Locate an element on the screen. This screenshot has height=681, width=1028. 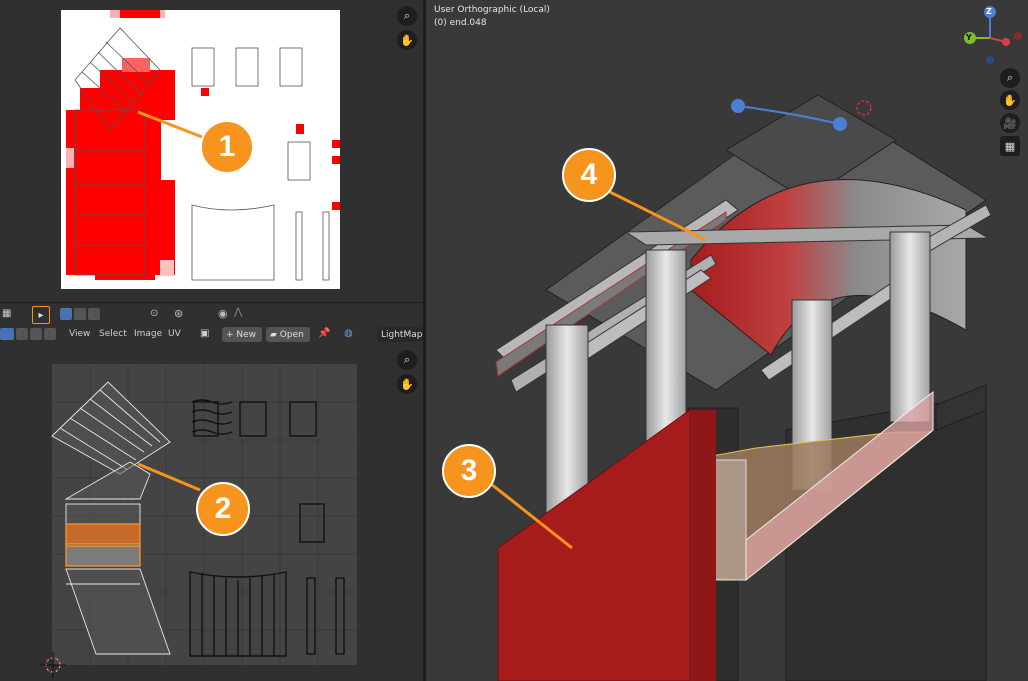
snap-icon: ⊛ is located at coordinates (178, 313).